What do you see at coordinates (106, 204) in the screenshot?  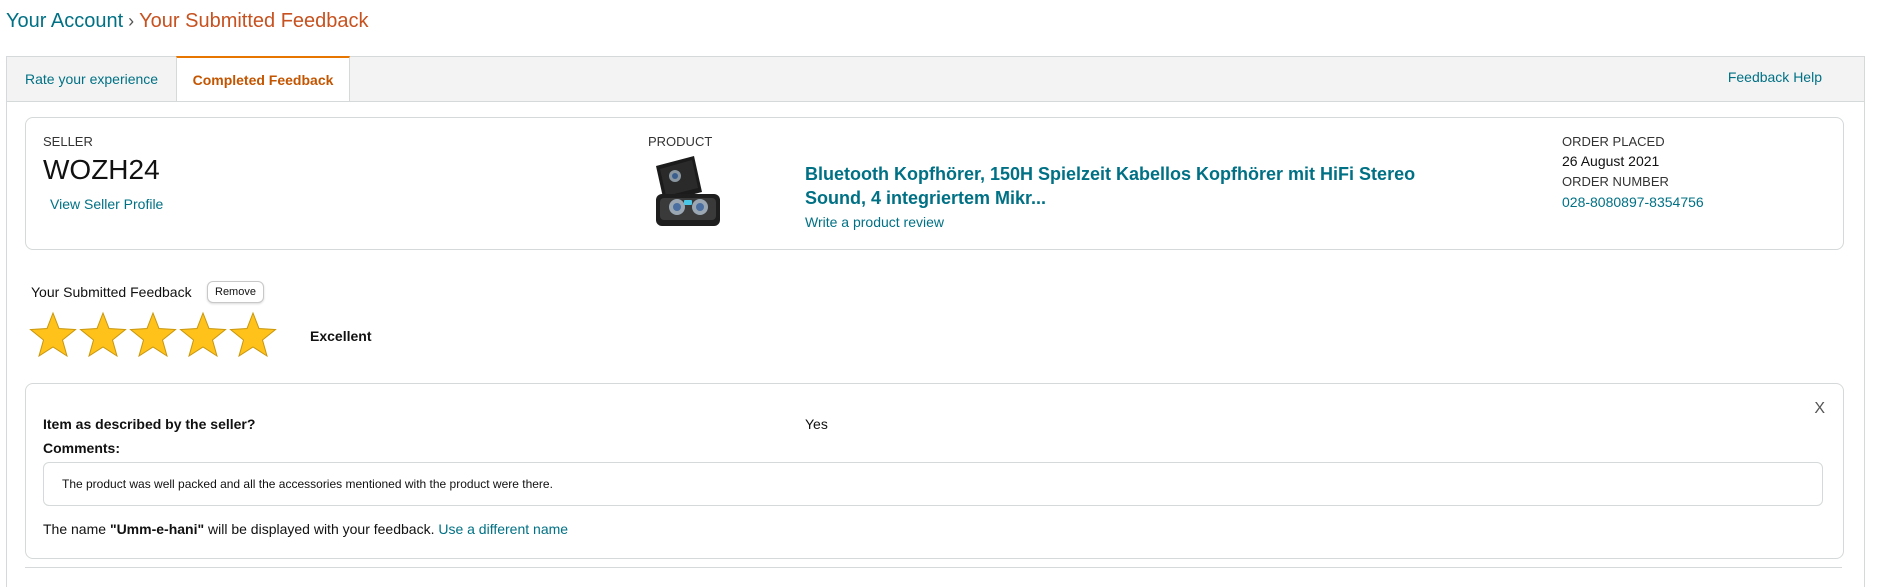 I see `view-seller-profile-link: View Seller Profile` at bounding box center [106, 204].